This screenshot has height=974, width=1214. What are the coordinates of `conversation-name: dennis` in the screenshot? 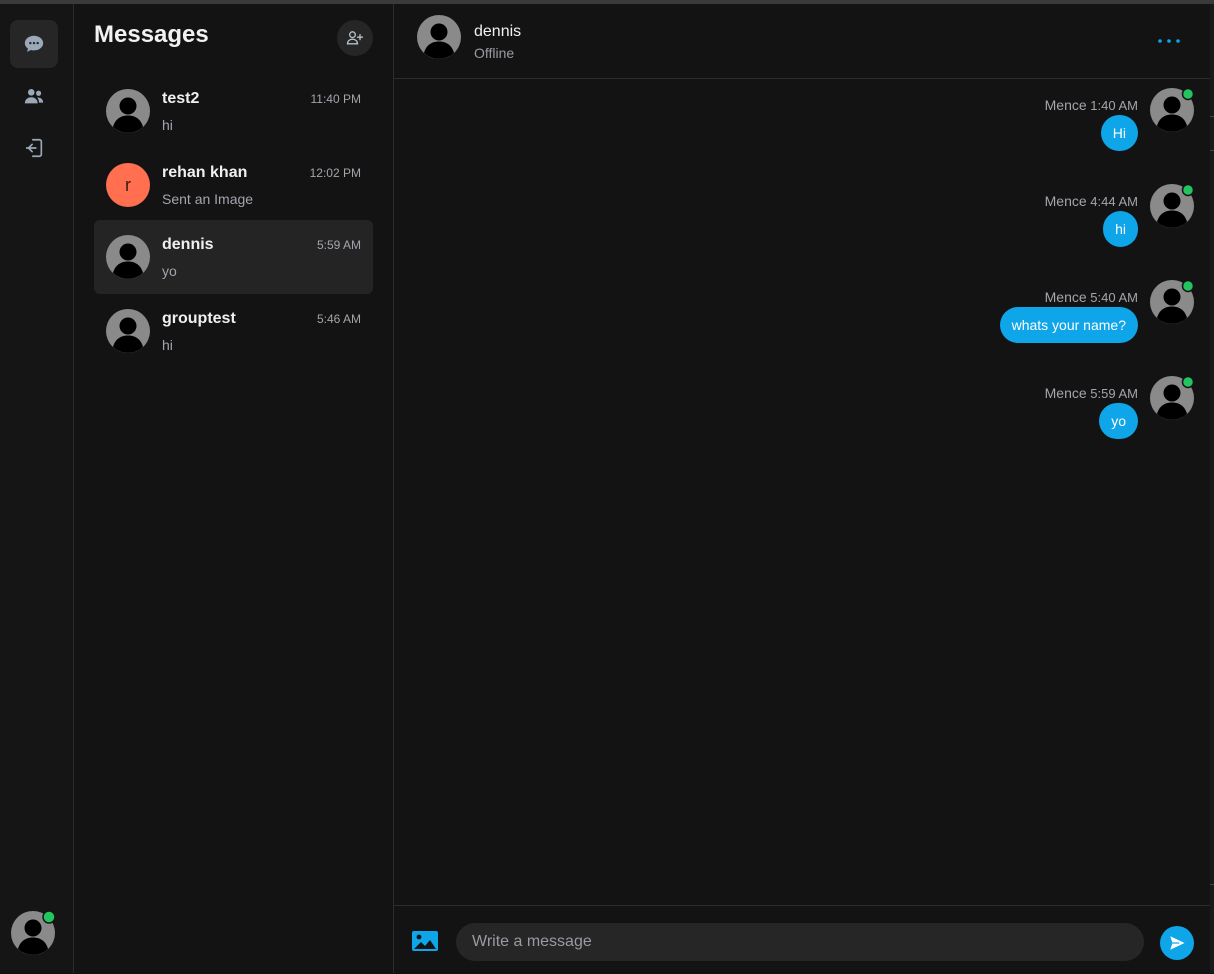 It's located at (188, 244).